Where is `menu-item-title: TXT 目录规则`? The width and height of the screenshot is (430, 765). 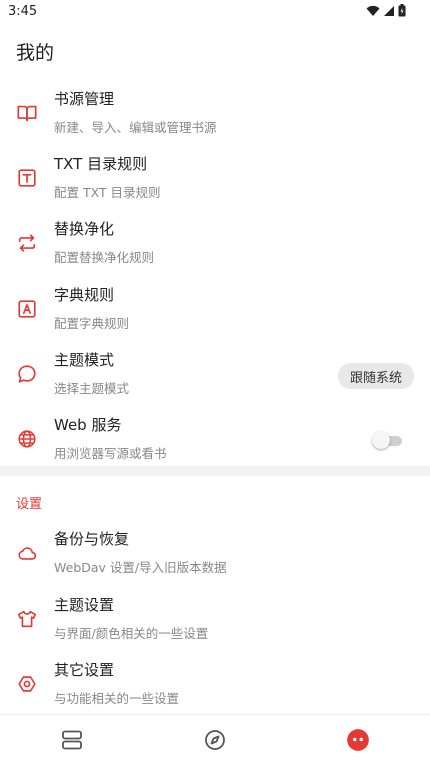 menu-item-title: TXT 目录规则 is located at coordinates (101, 164).